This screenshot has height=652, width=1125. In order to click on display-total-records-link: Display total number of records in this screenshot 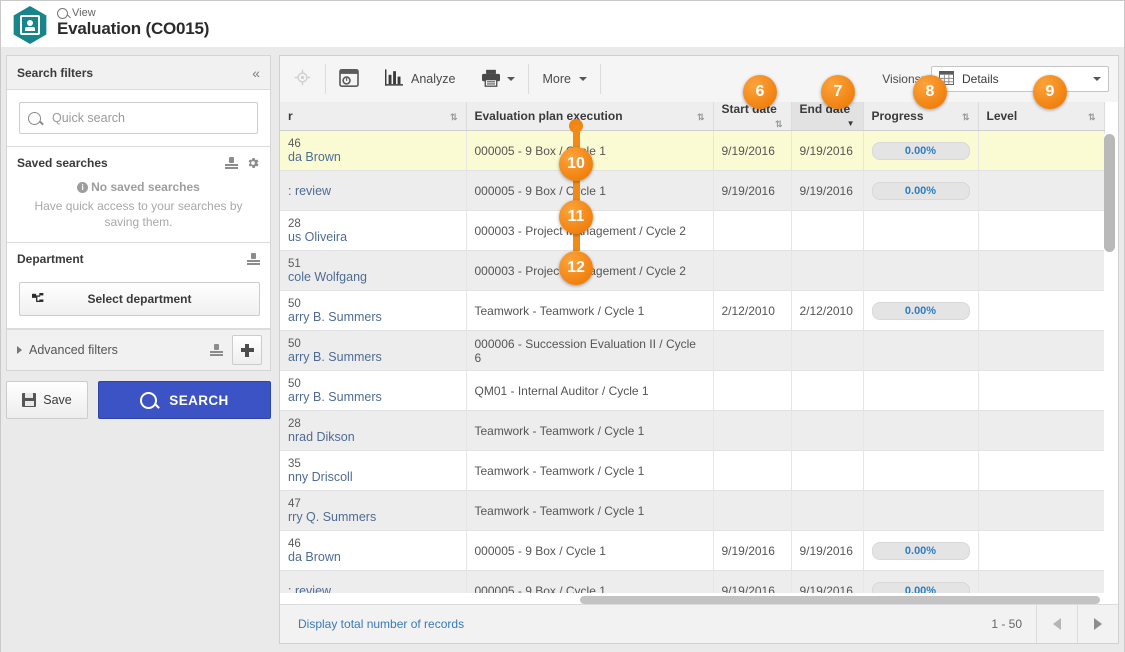, I will do `click(381, 624)`.